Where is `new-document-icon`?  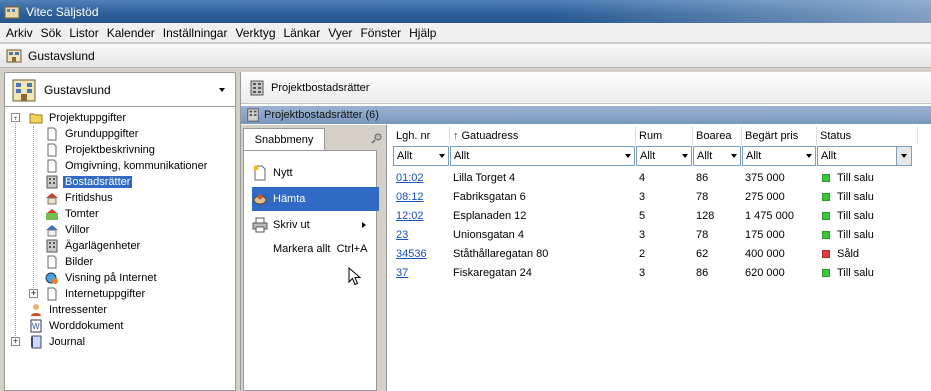 new-document-icon is located at coordinates (260, 173).